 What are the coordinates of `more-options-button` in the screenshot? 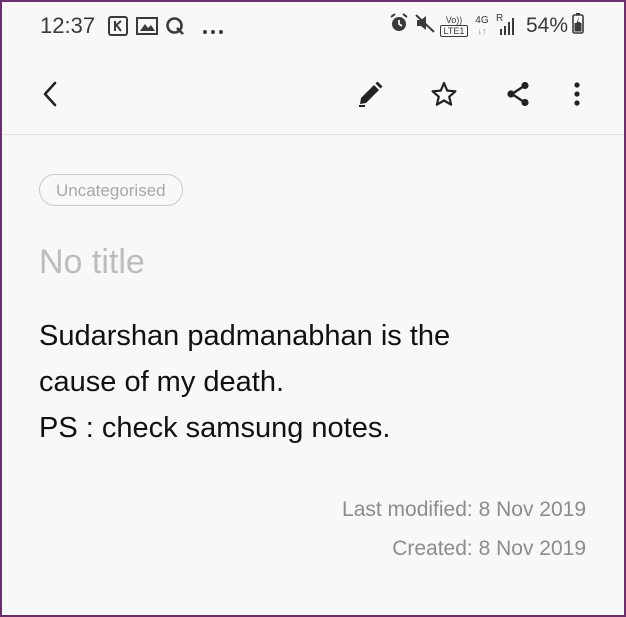 It's located at (577, 94).